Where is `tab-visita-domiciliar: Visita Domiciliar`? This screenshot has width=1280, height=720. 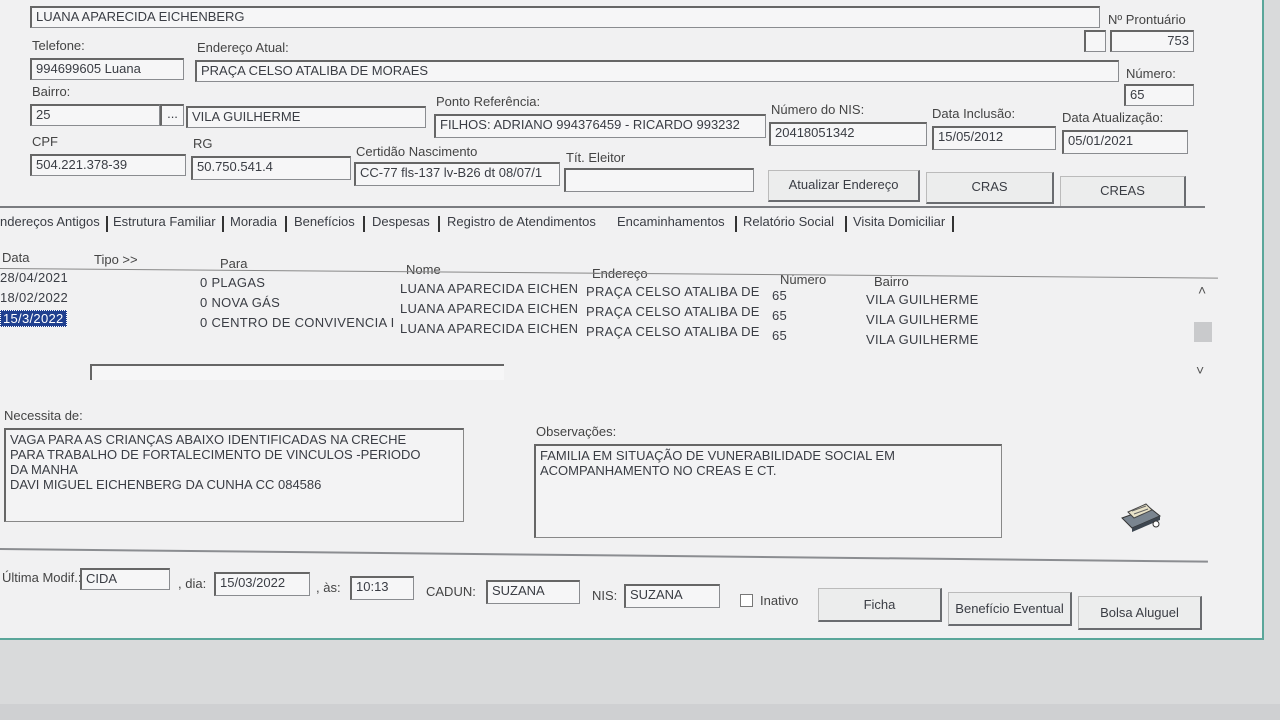 tab-visita-domiciliar: Visita Domiciliar is located at coordinates (899, 221).